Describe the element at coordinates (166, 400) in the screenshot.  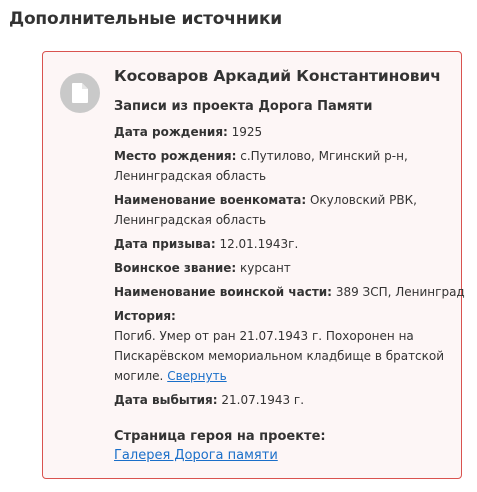
I see `departure-date-label: Дата выбытия:` at that location.